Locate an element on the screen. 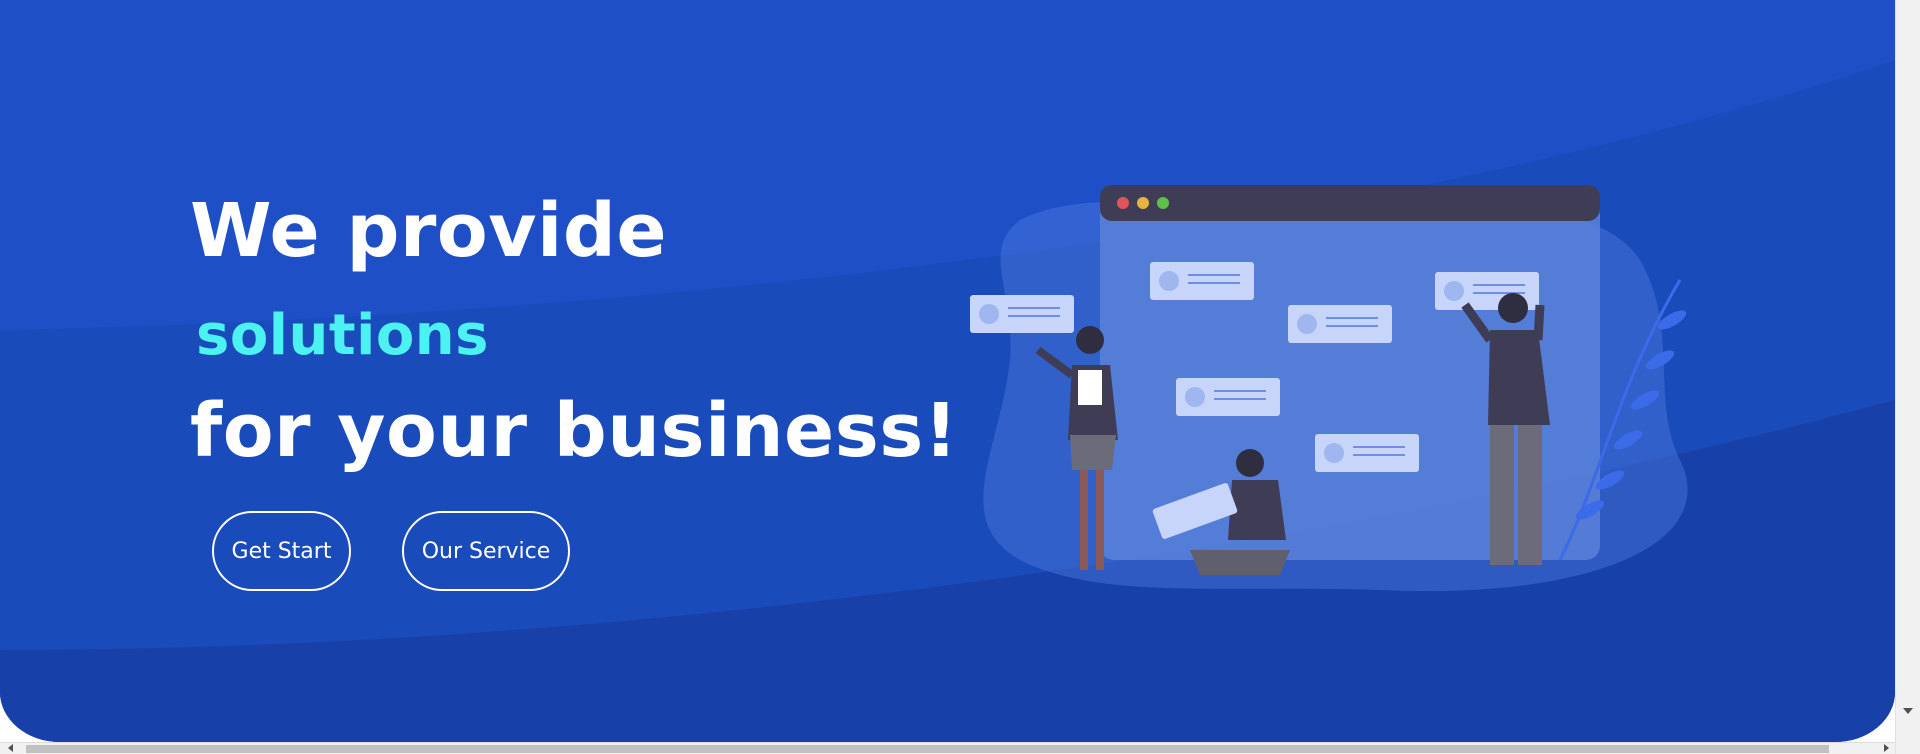 The width and height of the screenshot is (1920, 754). vertical-scrollbar is located at coordinates (1907, 377).